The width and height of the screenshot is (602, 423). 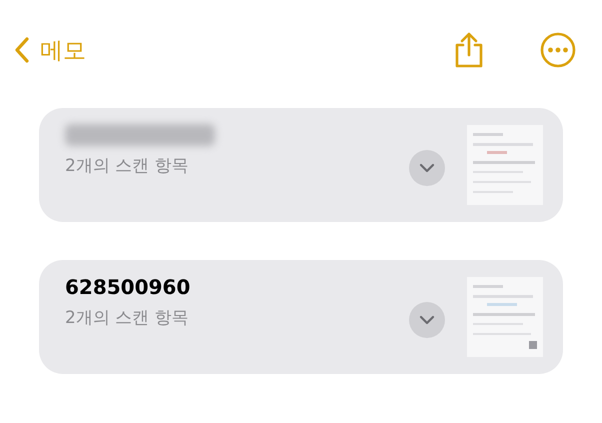 I want to click on back-chevron-icon, so click(x=22, y=50).